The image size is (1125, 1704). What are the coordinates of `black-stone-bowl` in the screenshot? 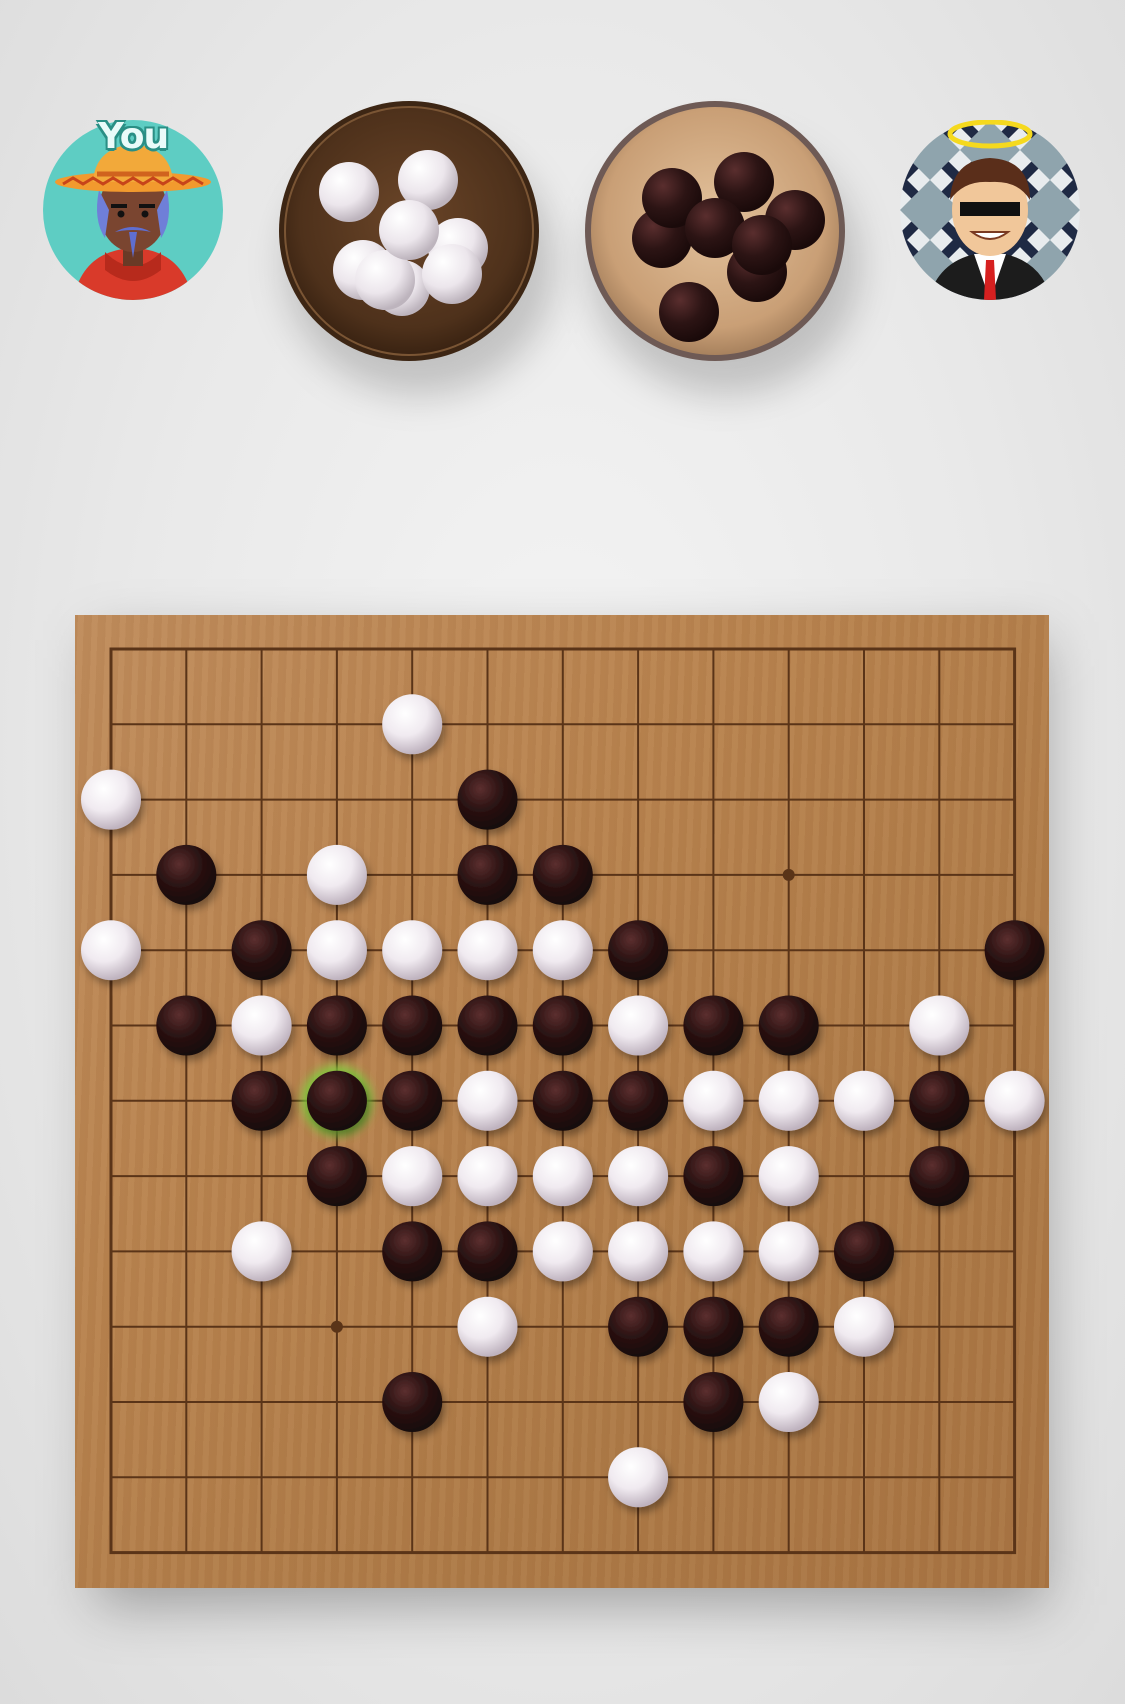 It's located at (715, 231).